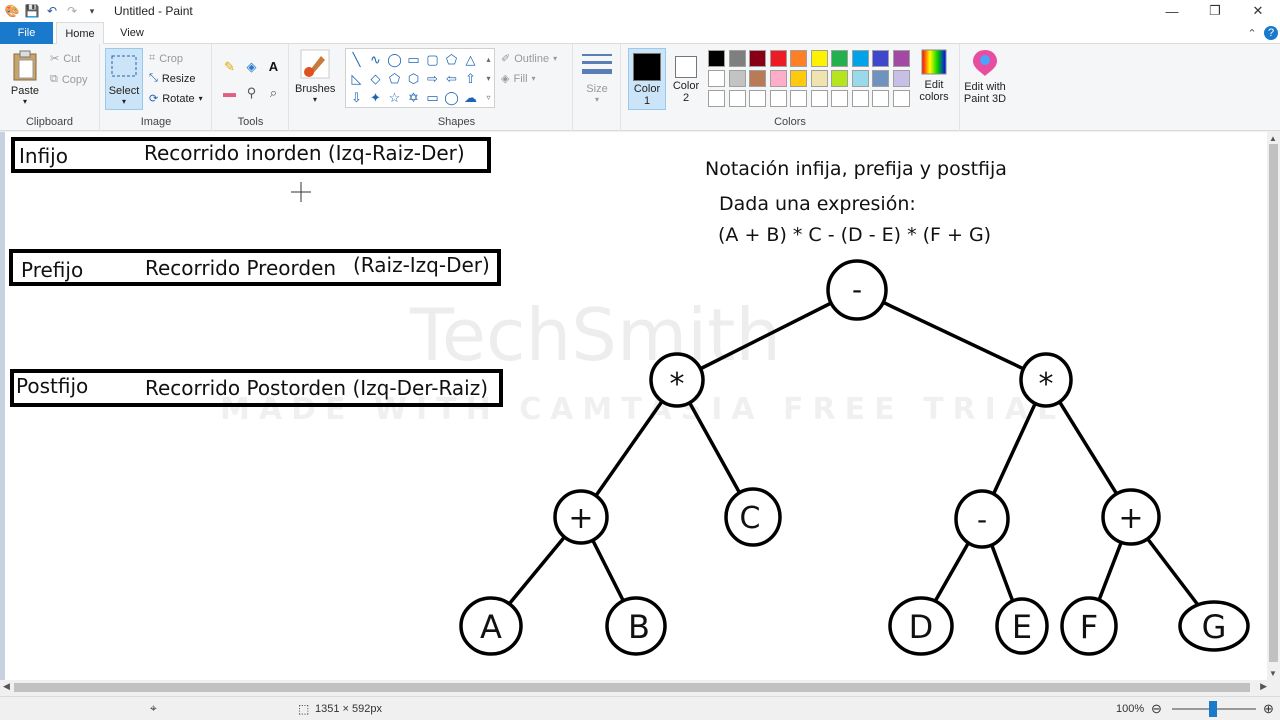 This screenshot has height=720, width=1280. I want to click on rectangle-shape-icon: ▭, so click(413, 59).